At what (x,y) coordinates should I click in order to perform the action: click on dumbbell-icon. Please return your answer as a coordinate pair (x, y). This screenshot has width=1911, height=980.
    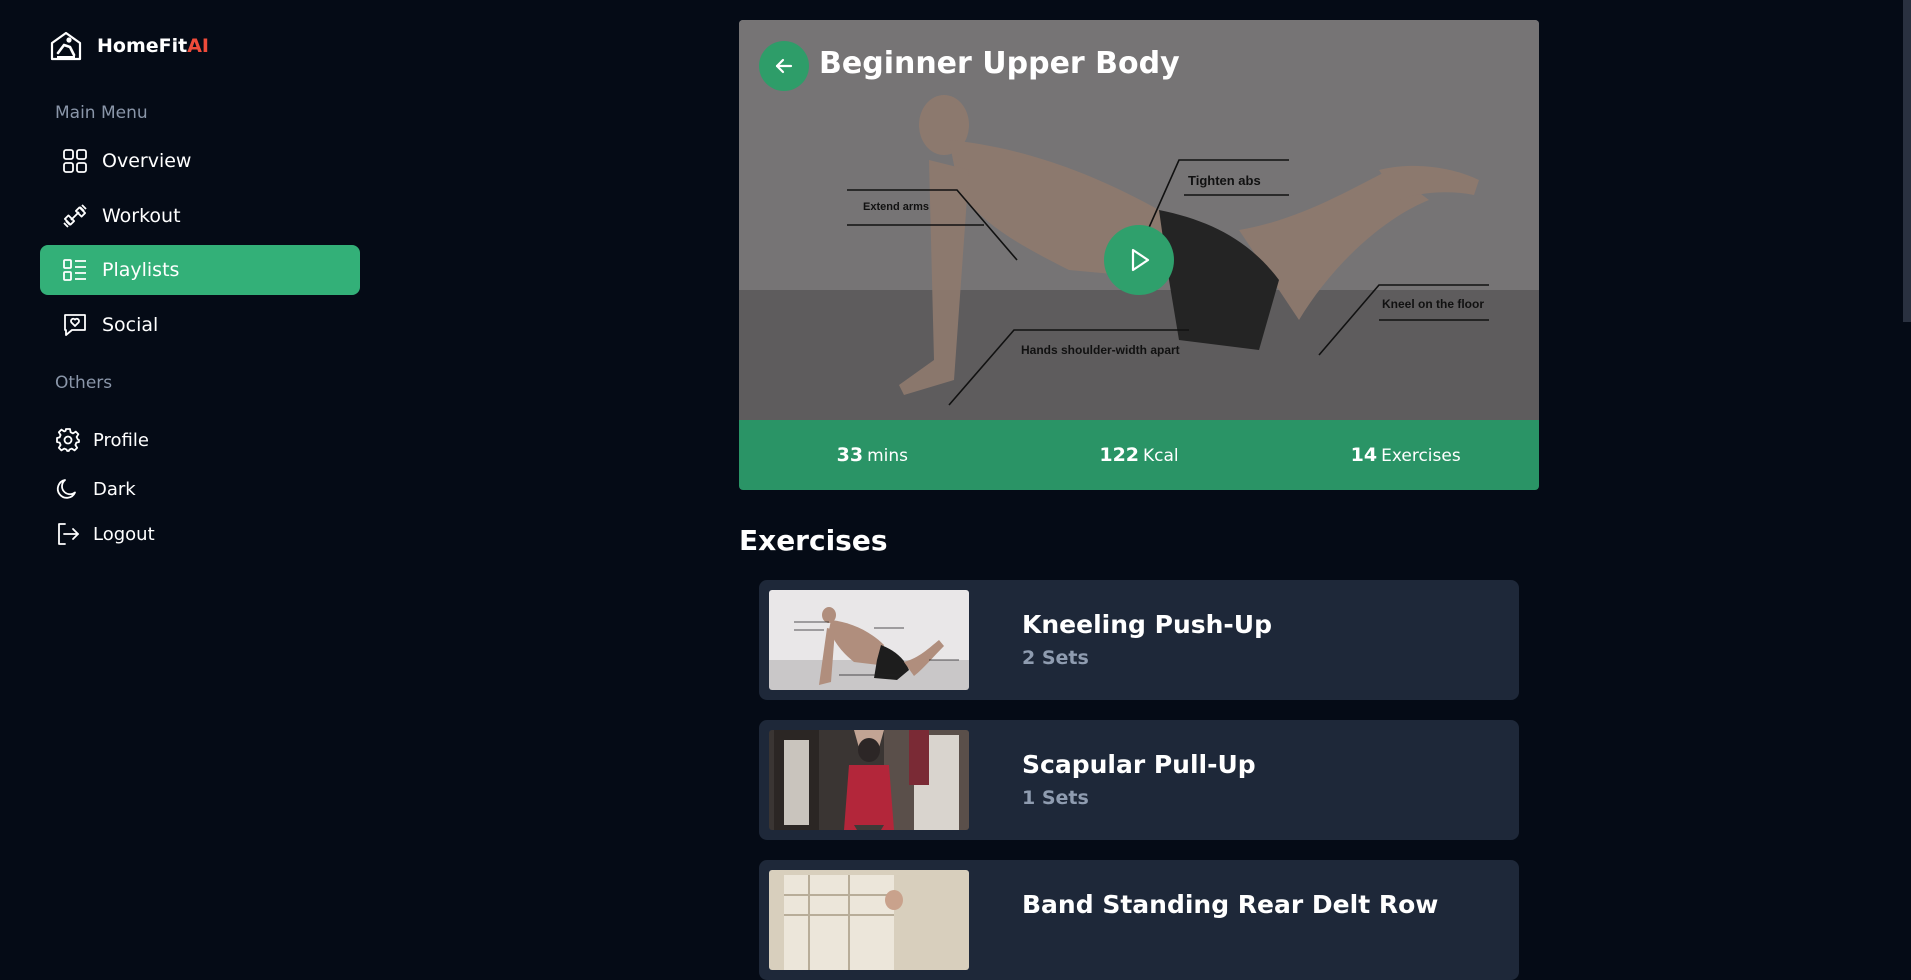
    Looking at the image, I should click on (75, 216).